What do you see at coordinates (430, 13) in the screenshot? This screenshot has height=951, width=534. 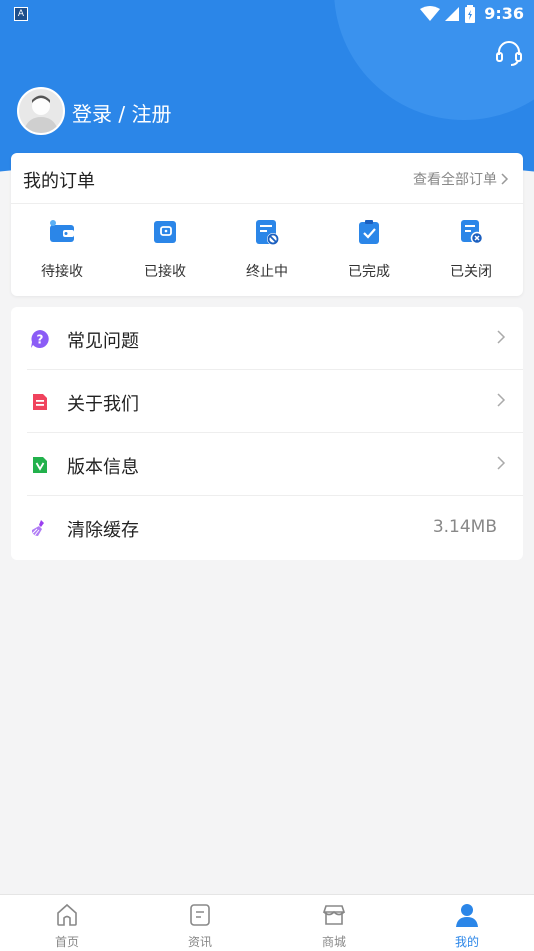 I see `wifi-icon` at bounding box center [430, 13].